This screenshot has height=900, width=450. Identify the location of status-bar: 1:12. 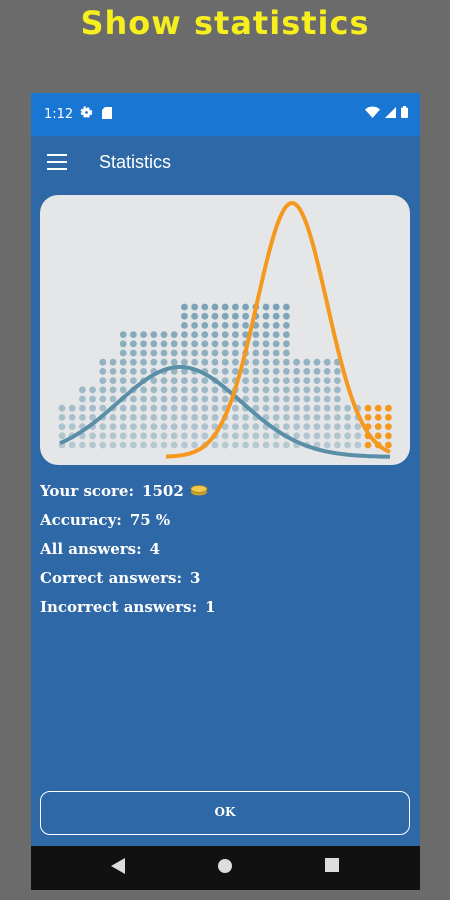
(225, 114).